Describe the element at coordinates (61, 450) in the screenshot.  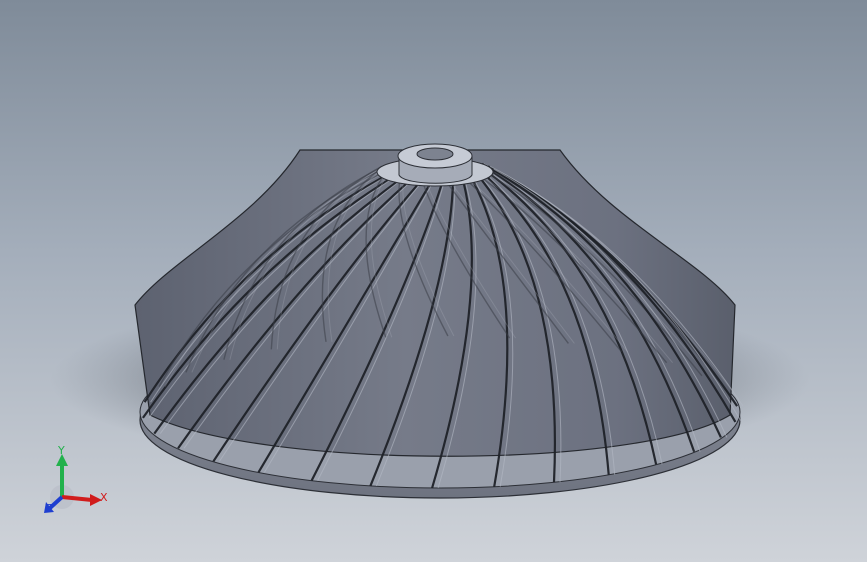
I see `triad-y-label: Y` at that location.